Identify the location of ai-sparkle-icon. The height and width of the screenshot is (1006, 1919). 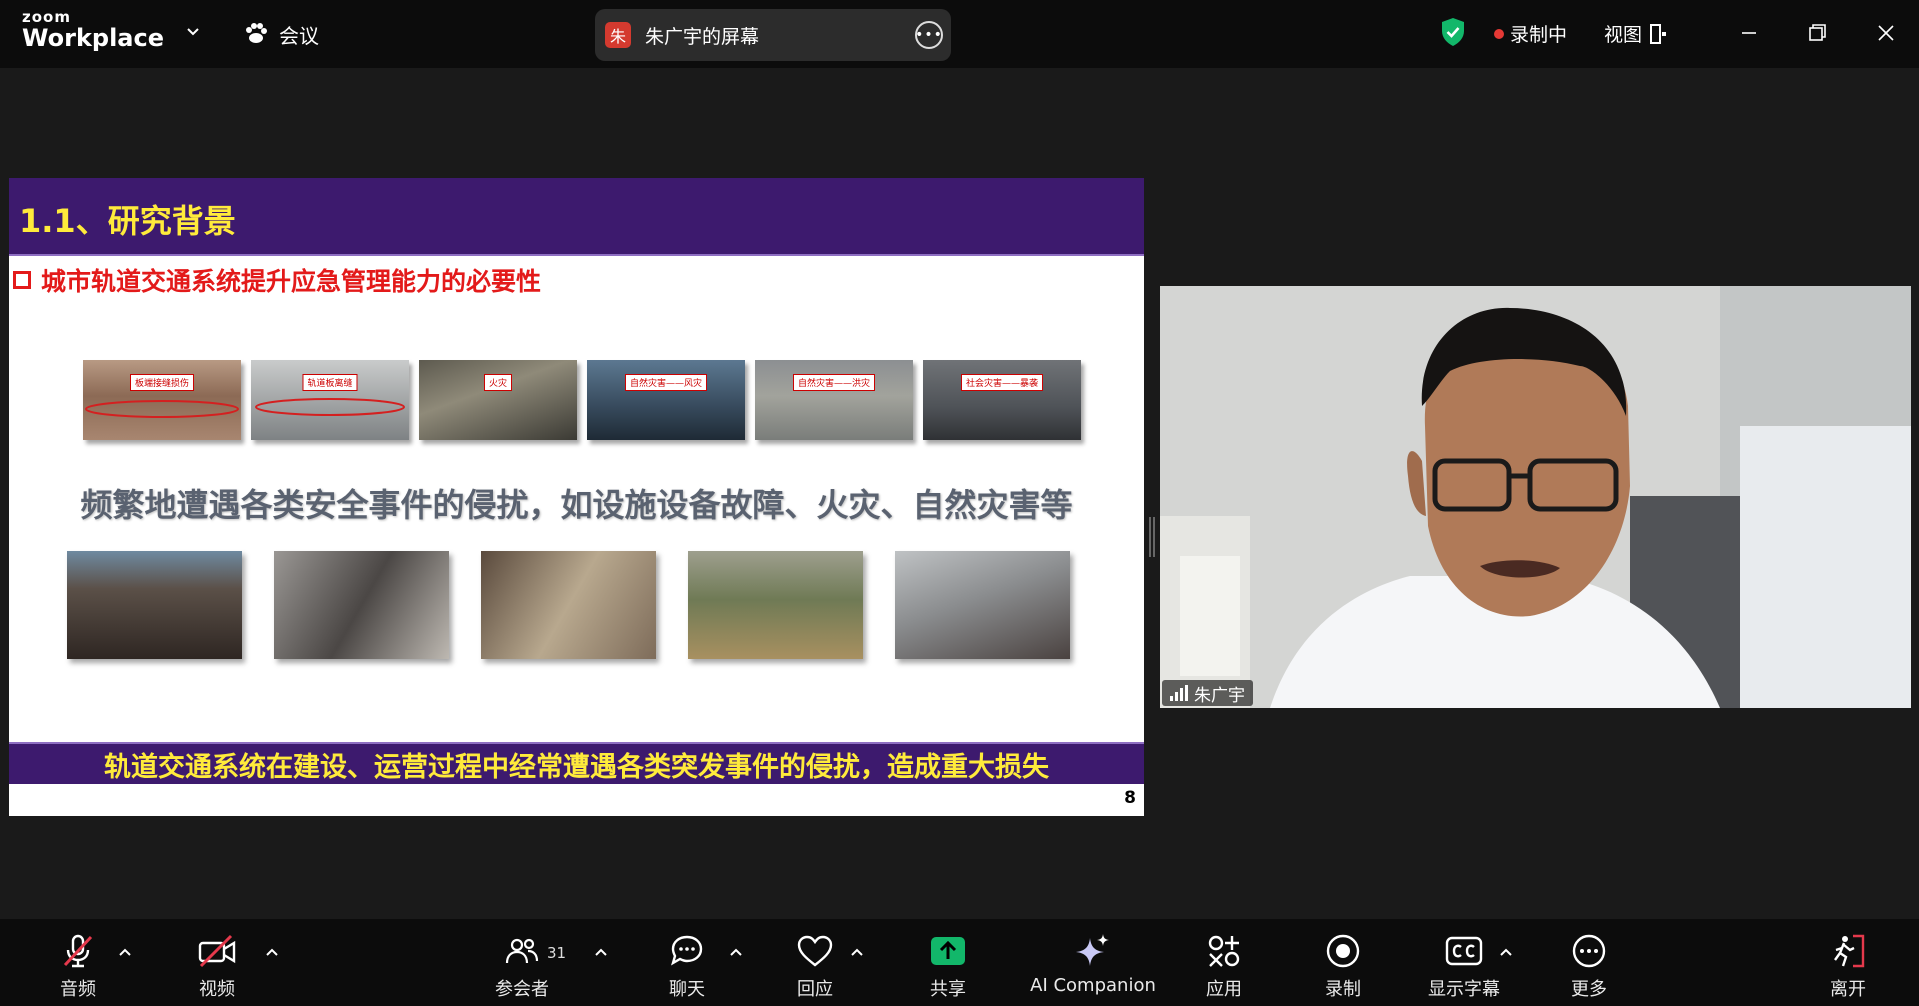
(1092, 950).